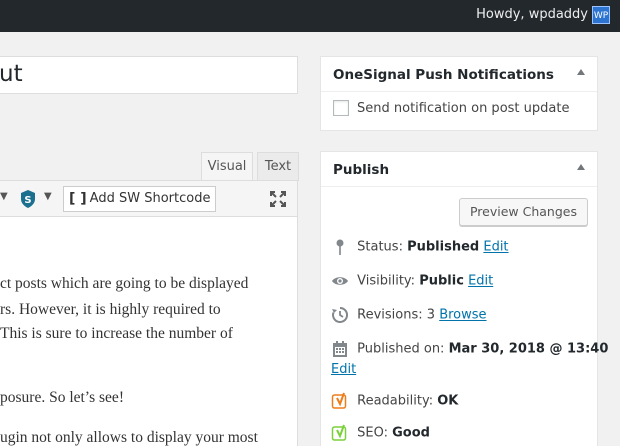  I want to click on readability-row: Readability: OK, so click(394, 401).